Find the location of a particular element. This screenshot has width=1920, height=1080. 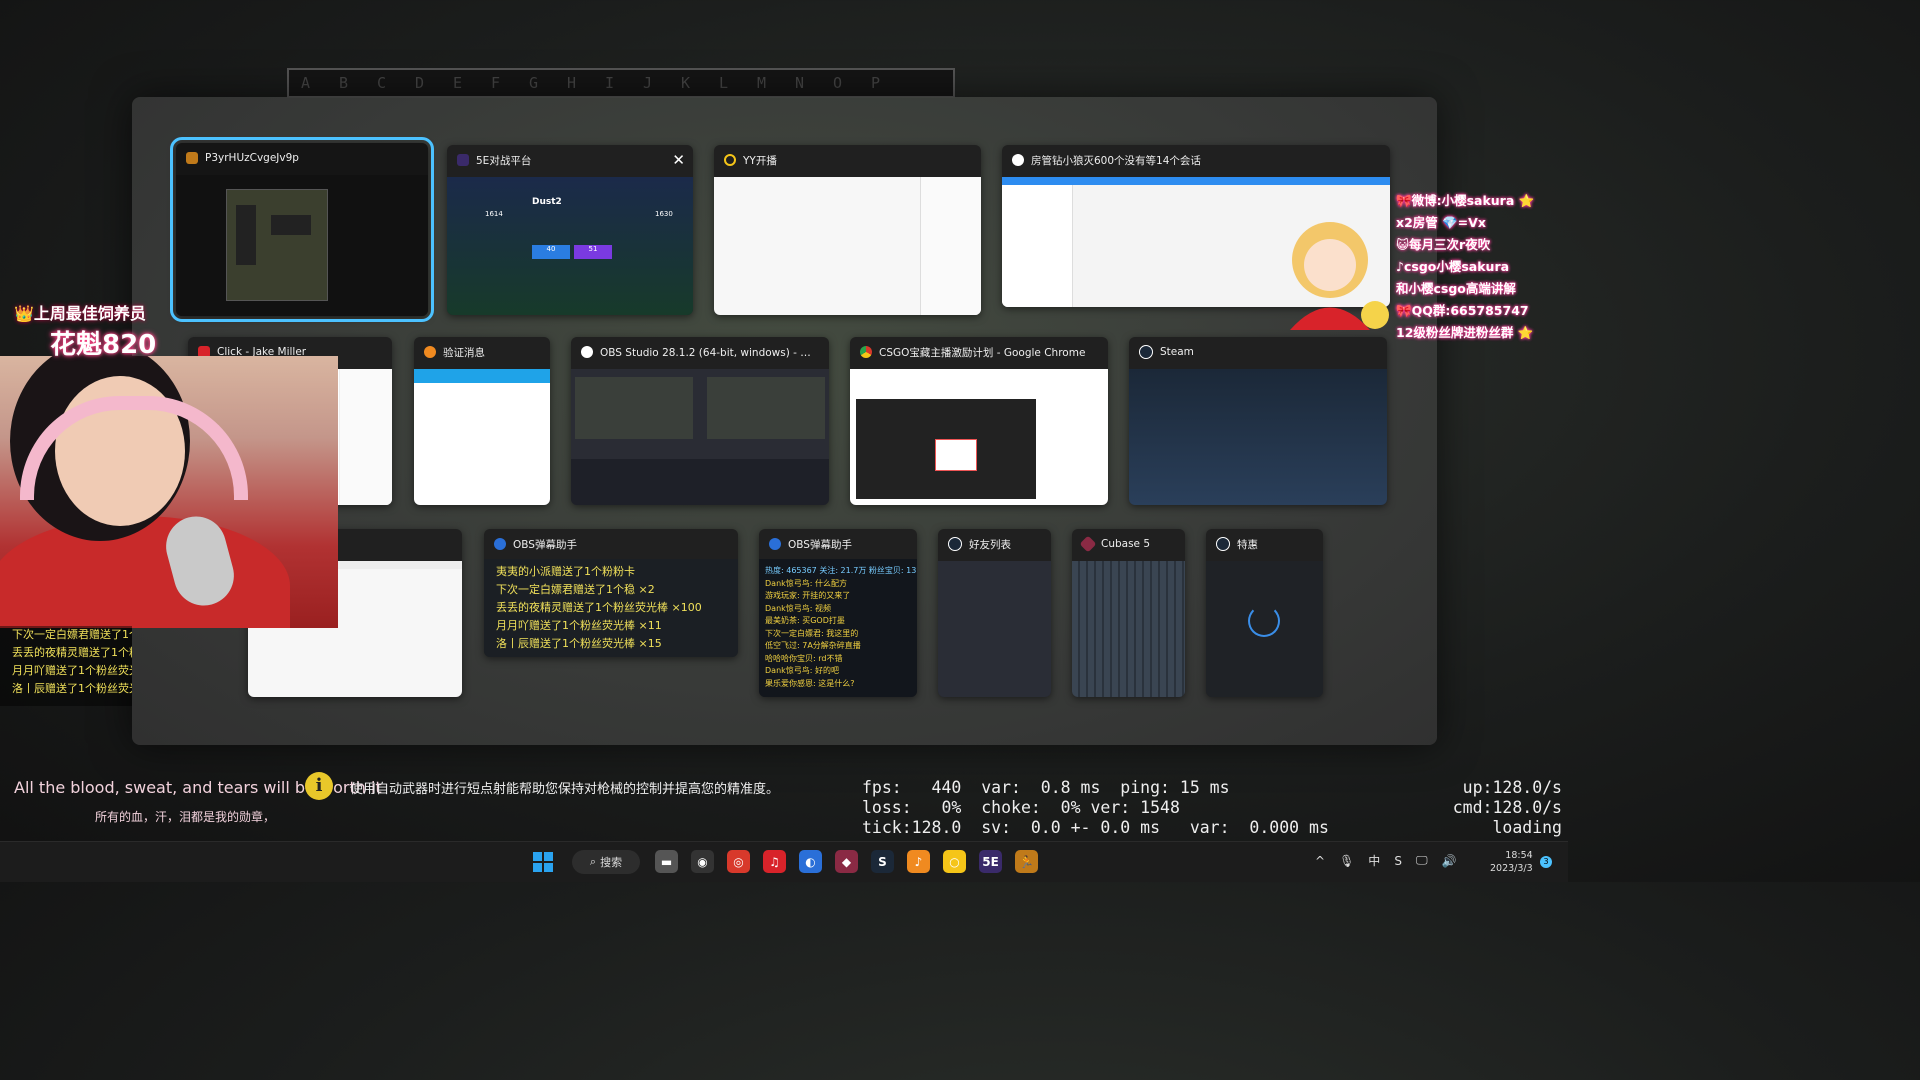

search-label: 搜索 is located at coordinates (611, 862).